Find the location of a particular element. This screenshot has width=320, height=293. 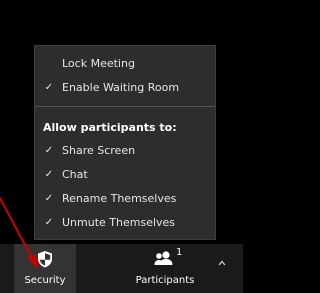

participants-icon is located at coordinates (163, 258).